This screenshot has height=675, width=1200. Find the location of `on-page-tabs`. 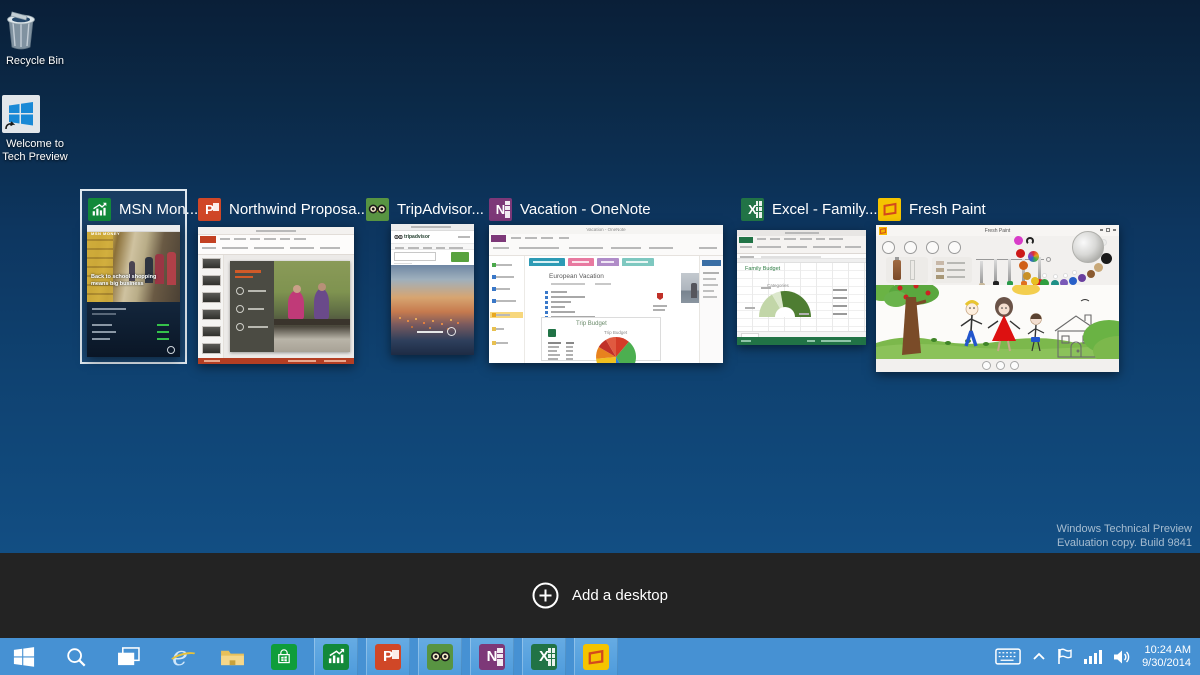

on-page-tabs is located at coordinates (591, 262).